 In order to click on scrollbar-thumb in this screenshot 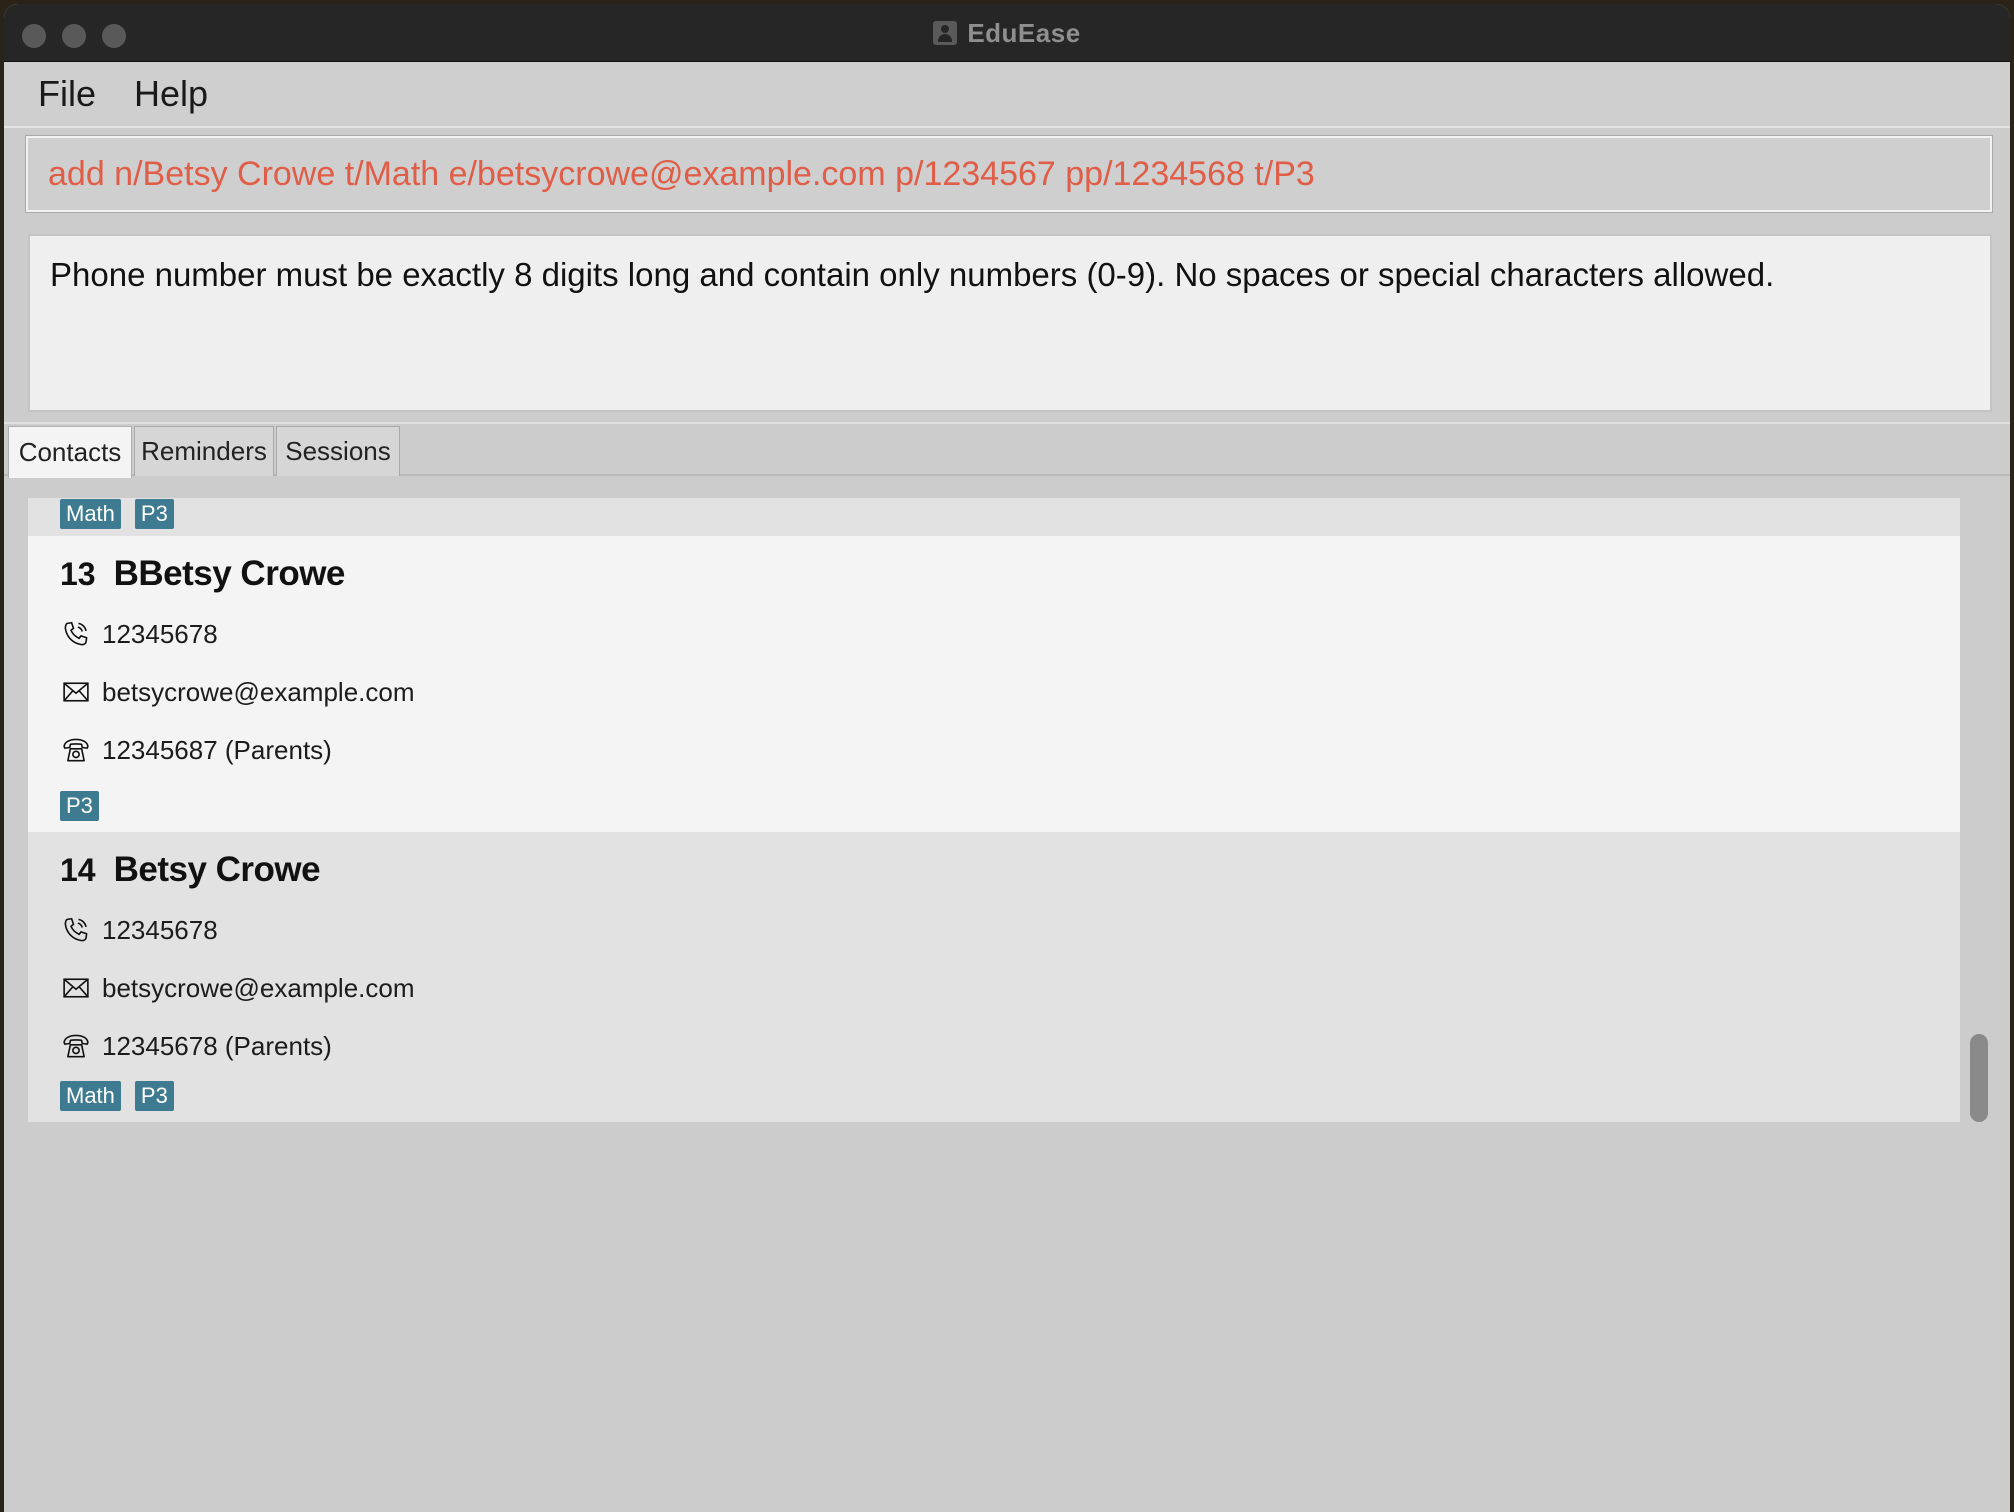, I will do `click(1979, 1078)`.